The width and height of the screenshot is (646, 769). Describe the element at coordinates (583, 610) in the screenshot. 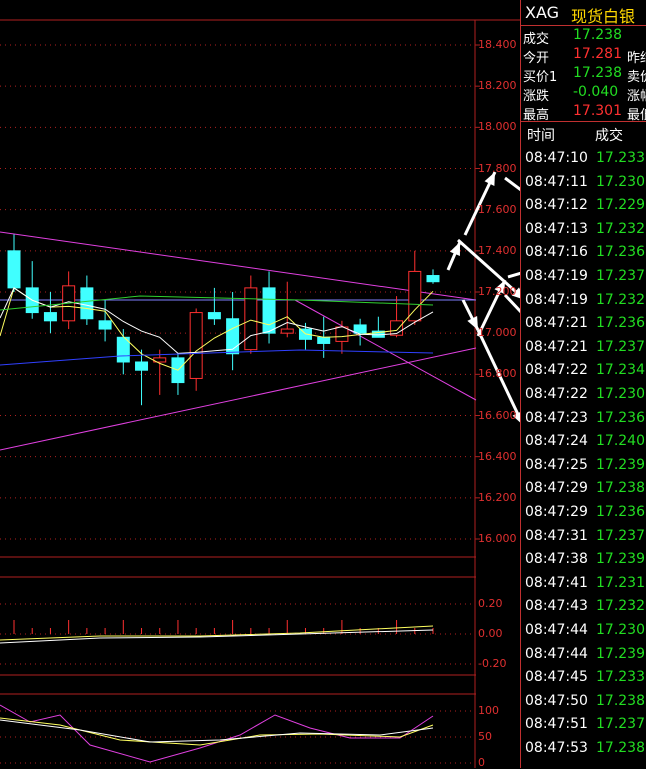

I see `tick-row: 08:47:43 17.232` at that location.